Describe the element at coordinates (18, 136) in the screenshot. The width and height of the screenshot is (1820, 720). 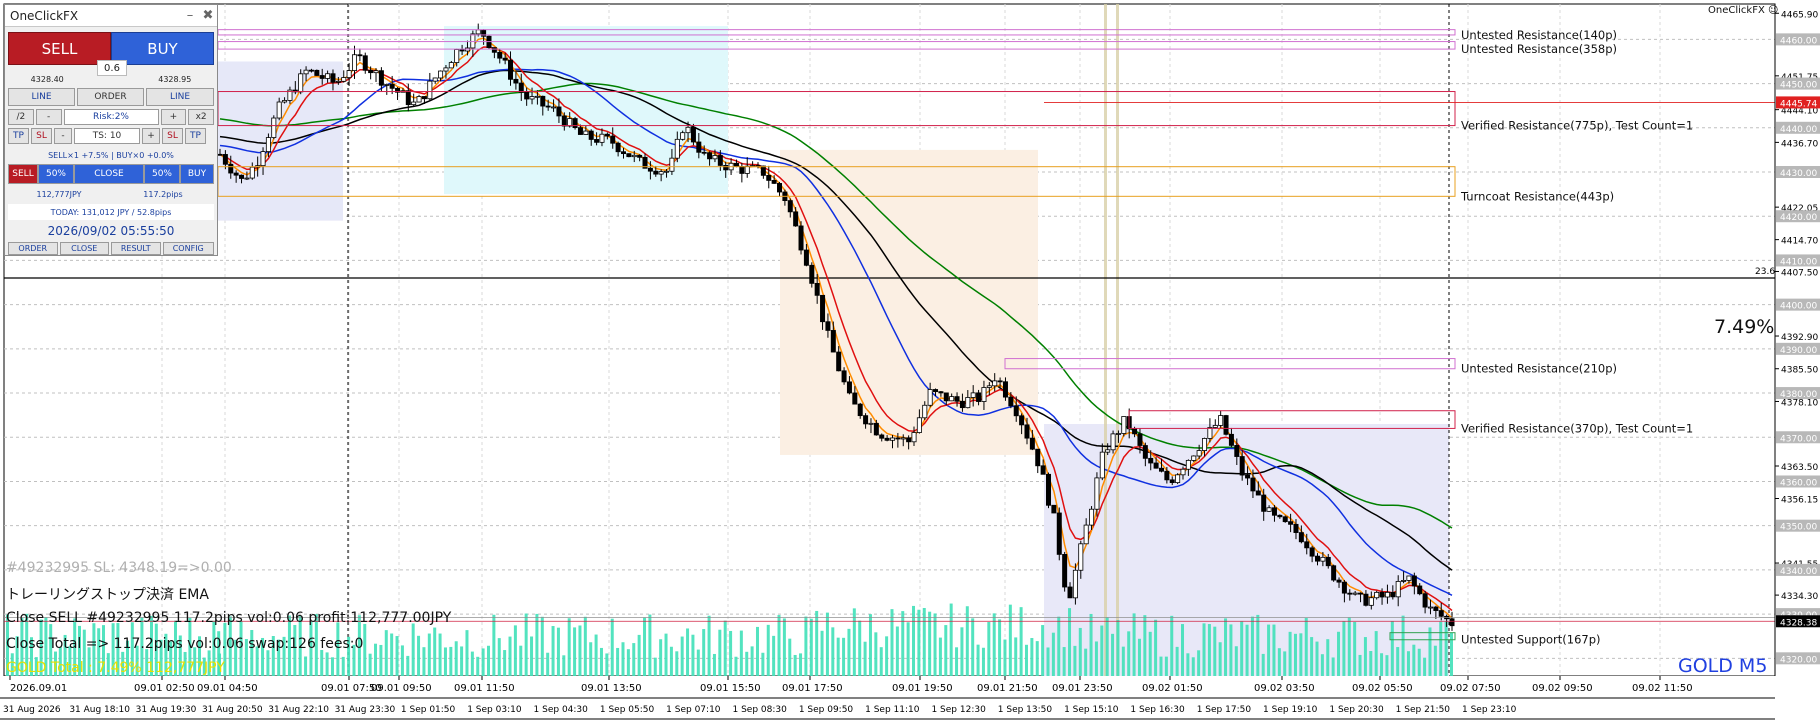
I see `tp-left-button: TP` at that location.